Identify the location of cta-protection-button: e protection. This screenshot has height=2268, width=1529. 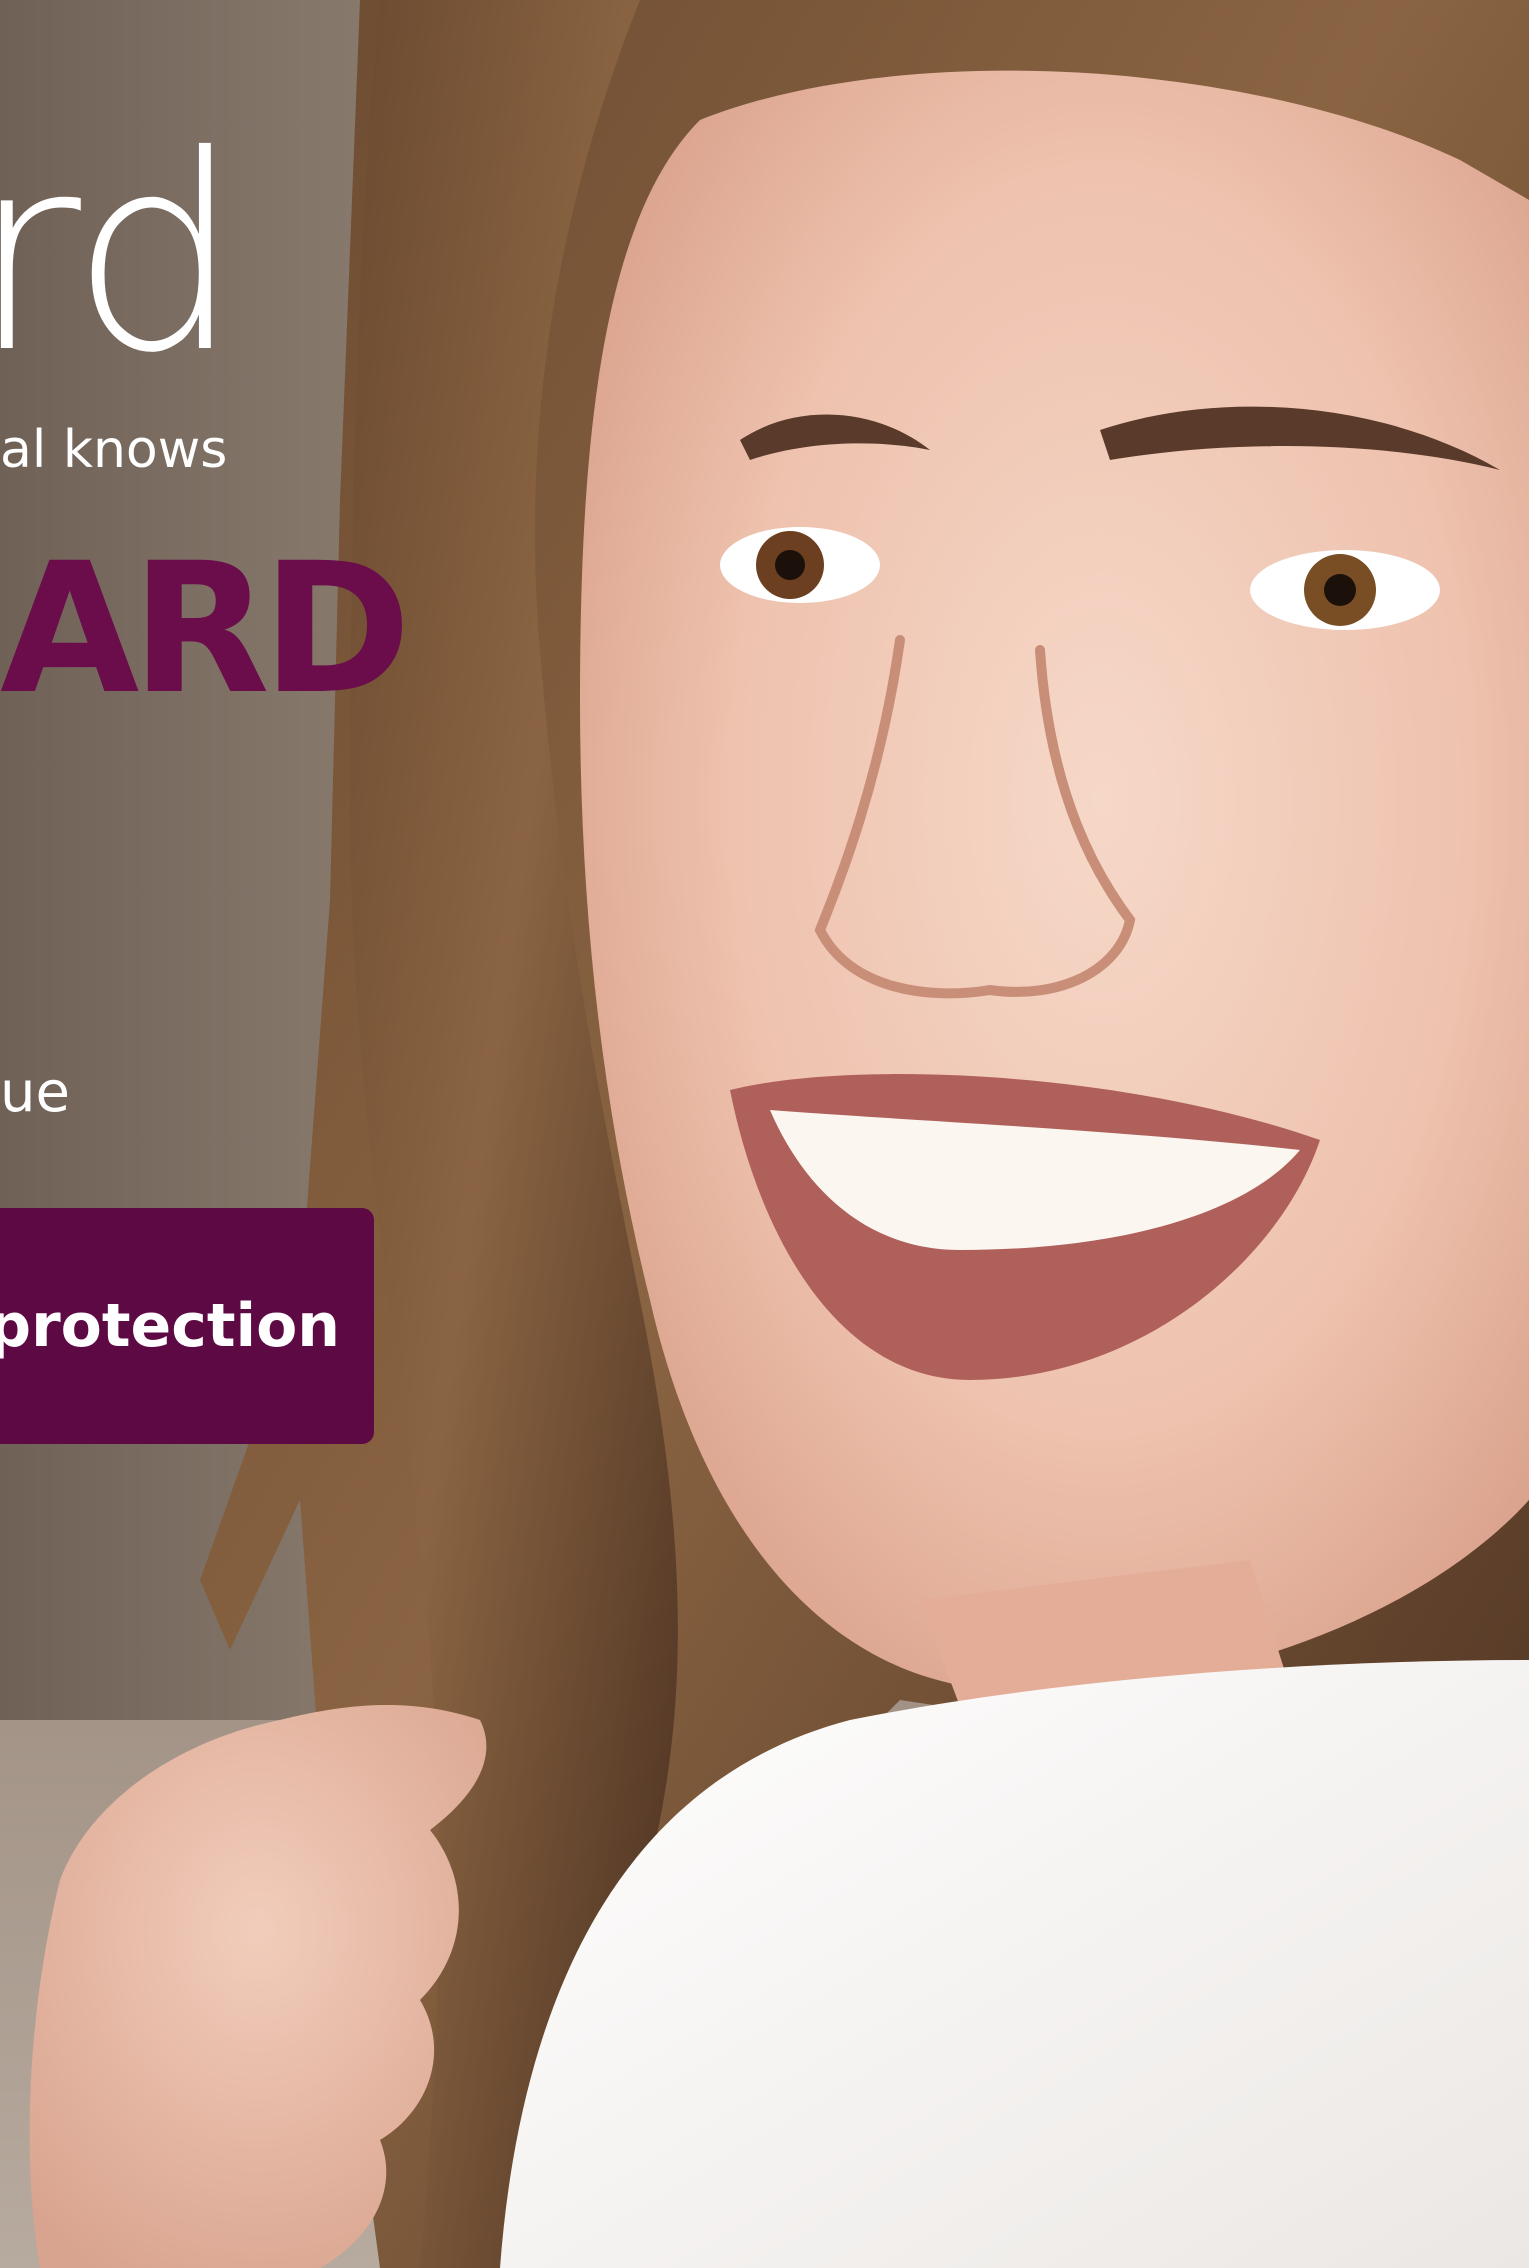
(187, 1326).